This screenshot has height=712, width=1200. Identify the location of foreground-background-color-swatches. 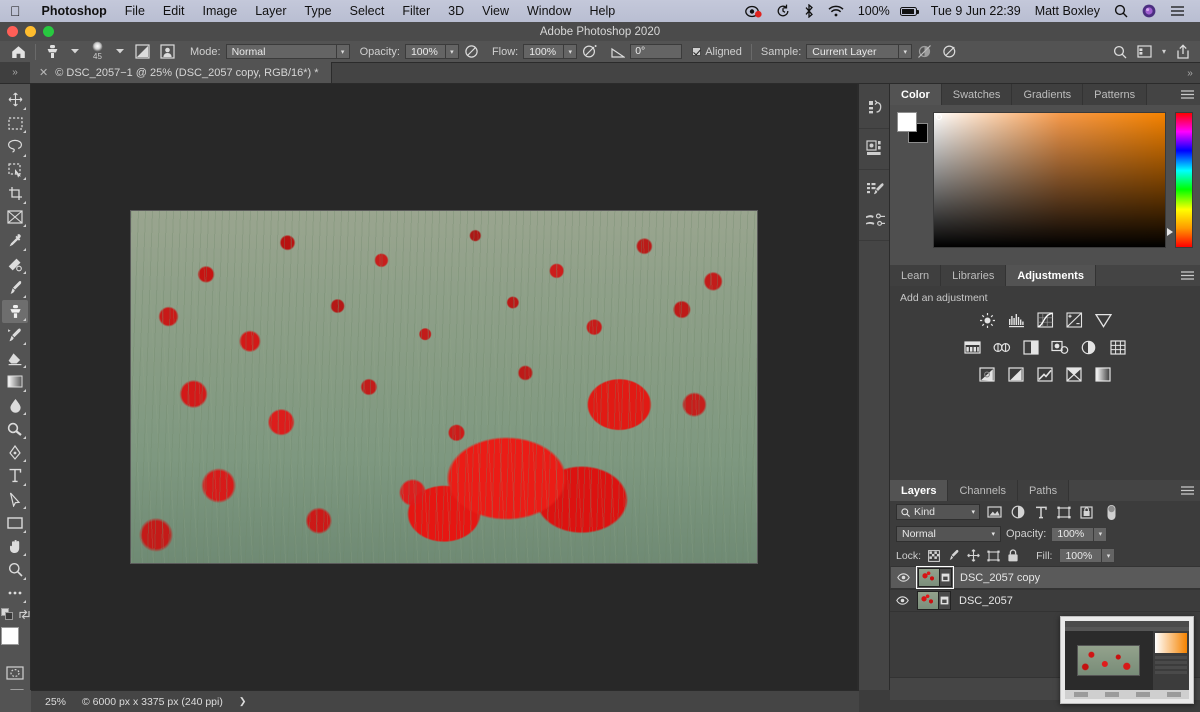
(15, 641).